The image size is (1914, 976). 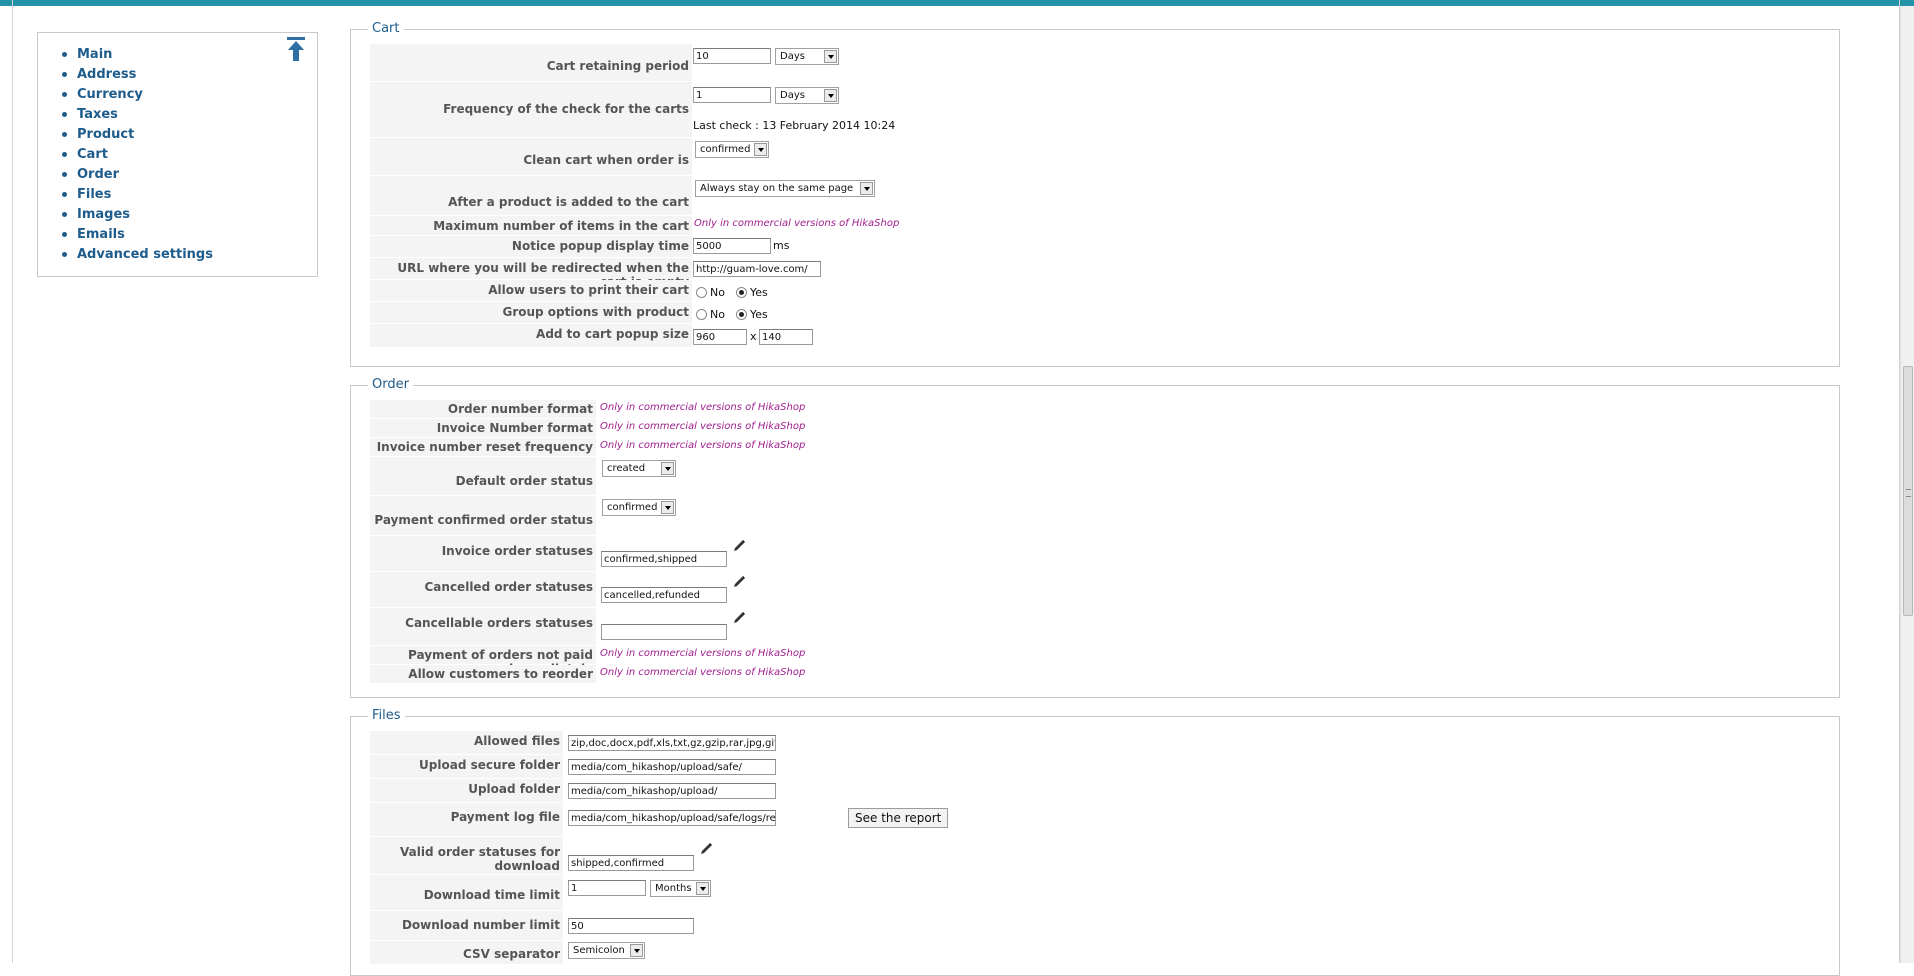 I want to click on menu-link: Currency, so click(x=110, y=94).